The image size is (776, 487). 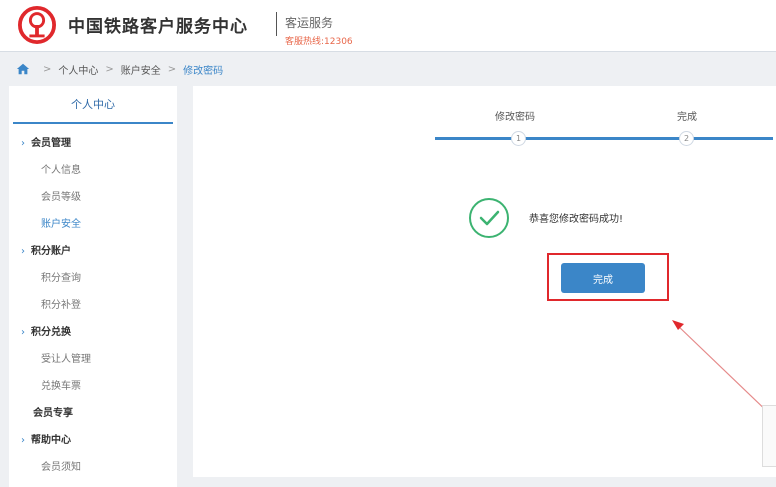 What do you see at coordinates (93, 467) in the screenshot?
I see `sidebar-item-member-notice: 会员须知` at bounding box center [93, 467].